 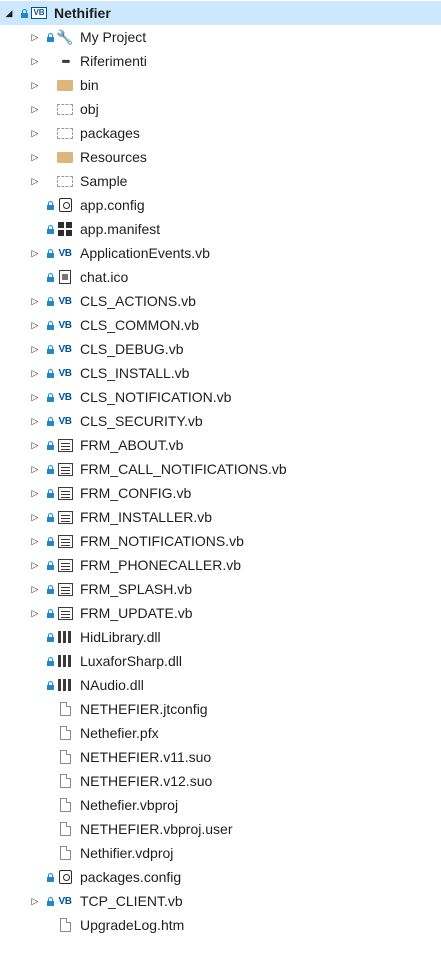 What do you see at coordinates (127, 853) in the screenshot?
I see `tree-item-label: Nethifier.vdproj` at bounding box center [127, 853].